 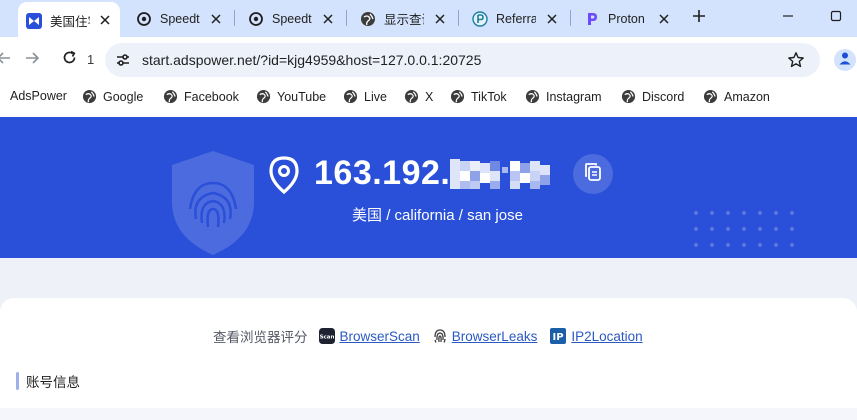 I want to click on proton-icon, so click(x=592, y=19).